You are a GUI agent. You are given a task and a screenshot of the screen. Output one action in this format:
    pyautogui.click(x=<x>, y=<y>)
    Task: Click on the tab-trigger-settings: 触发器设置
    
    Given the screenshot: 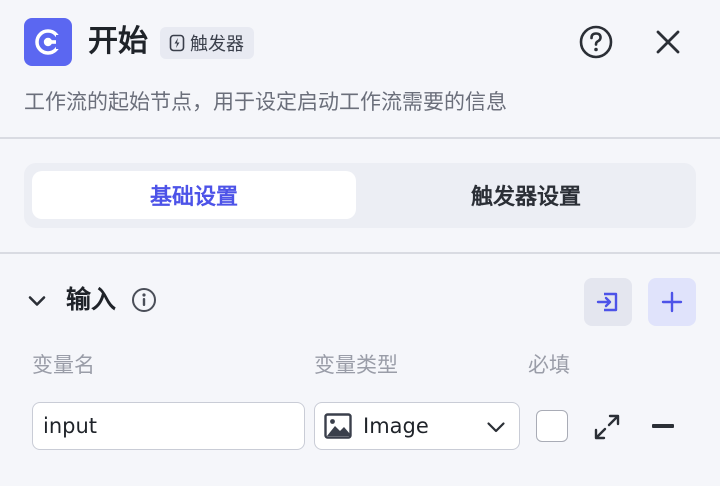 What is the action you would take?
    pyautogui.click(x=526, y=195)
    